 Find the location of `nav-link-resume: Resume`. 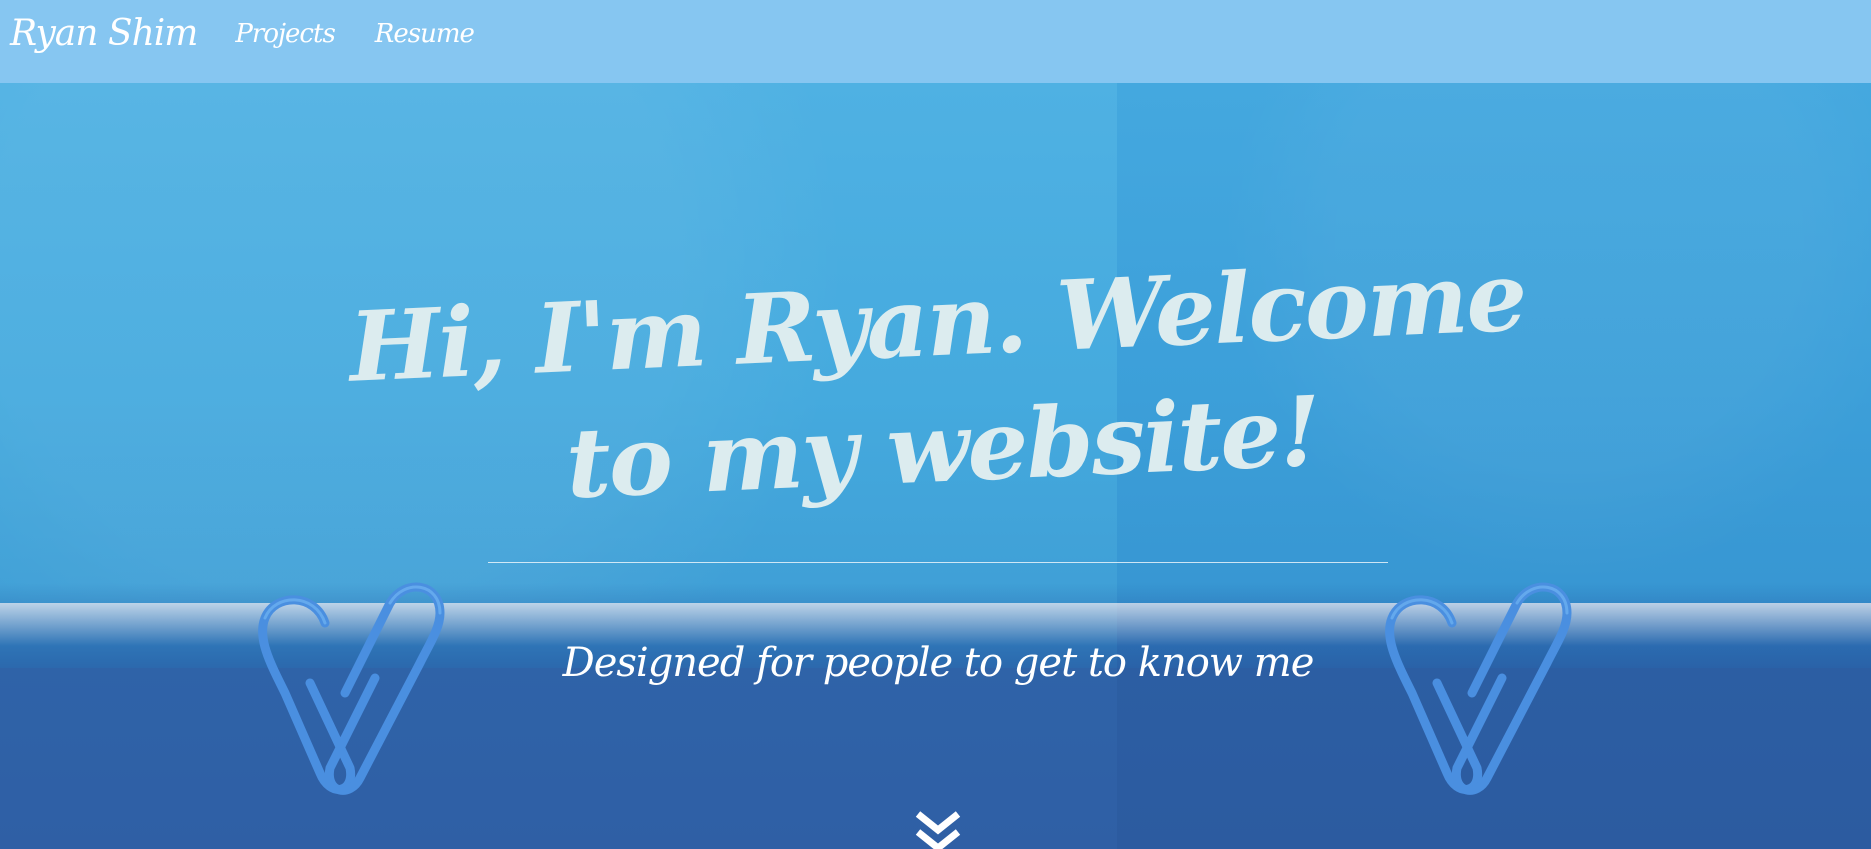

nav-link-resume: Resume is located at coordinates (425, 34).